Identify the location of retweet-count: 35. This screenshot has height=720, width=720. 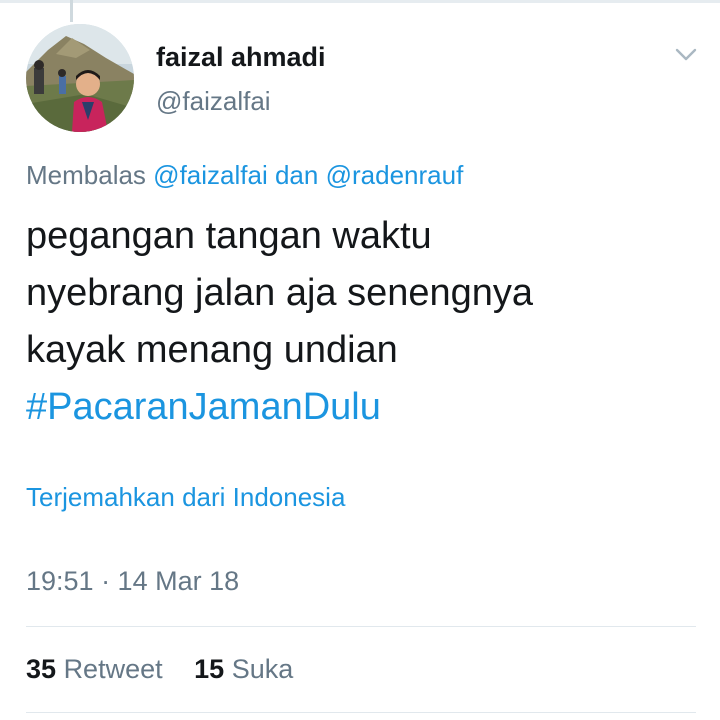
(41, 669).